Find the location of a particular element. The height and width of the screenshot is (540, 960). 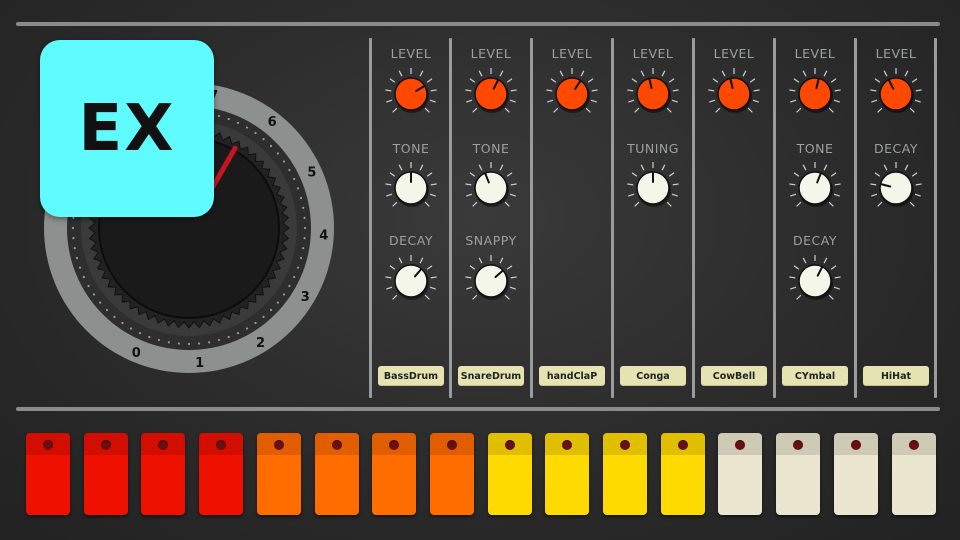

cymbal-level-knob is located at coordinates (815, 94).